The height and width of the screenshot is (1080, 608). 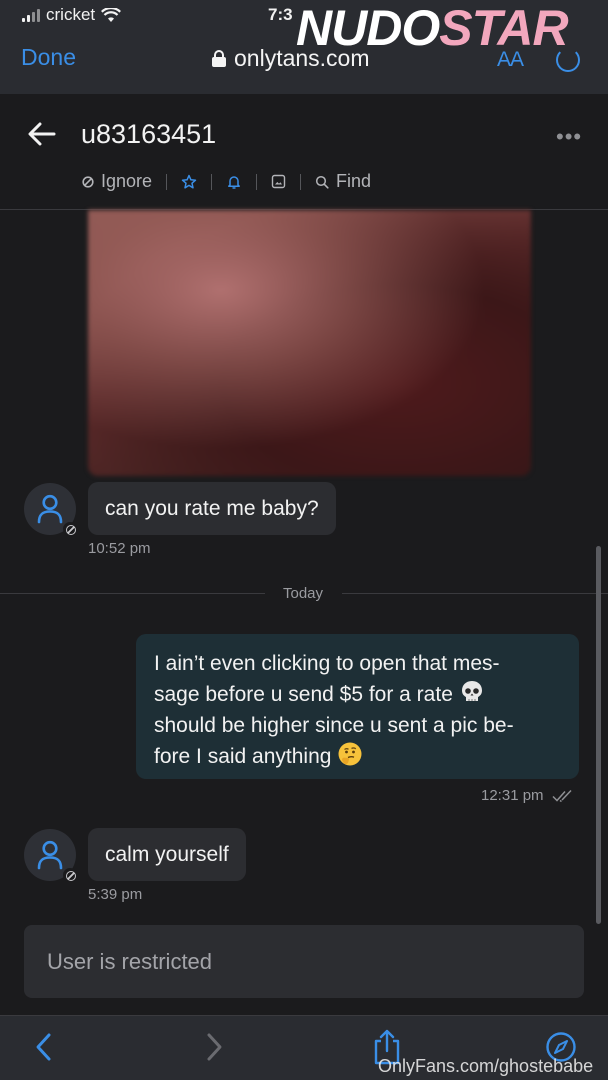 What do you see at coordinates (334, 725) in the screenshot?
I see `message-line: should be higher since u sent a pic be-` at bounding box center [334, 725].